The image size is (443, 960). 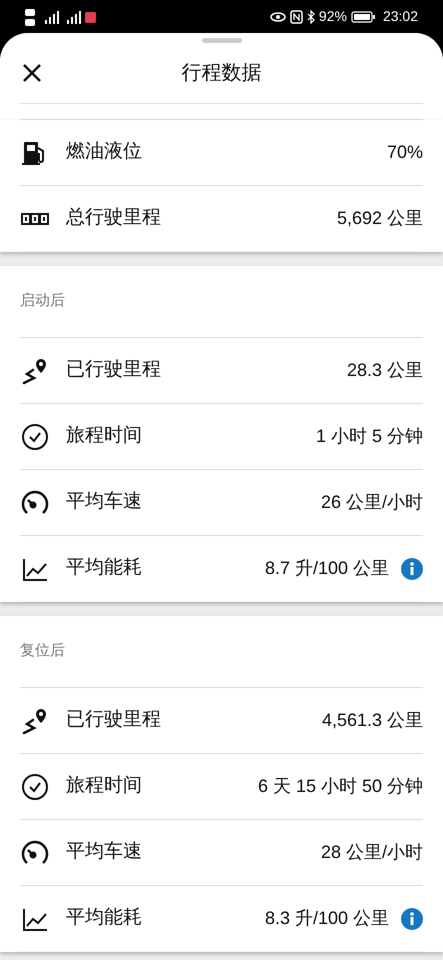 I want to click on bluetooth-icon, so click(x=310, y=17).